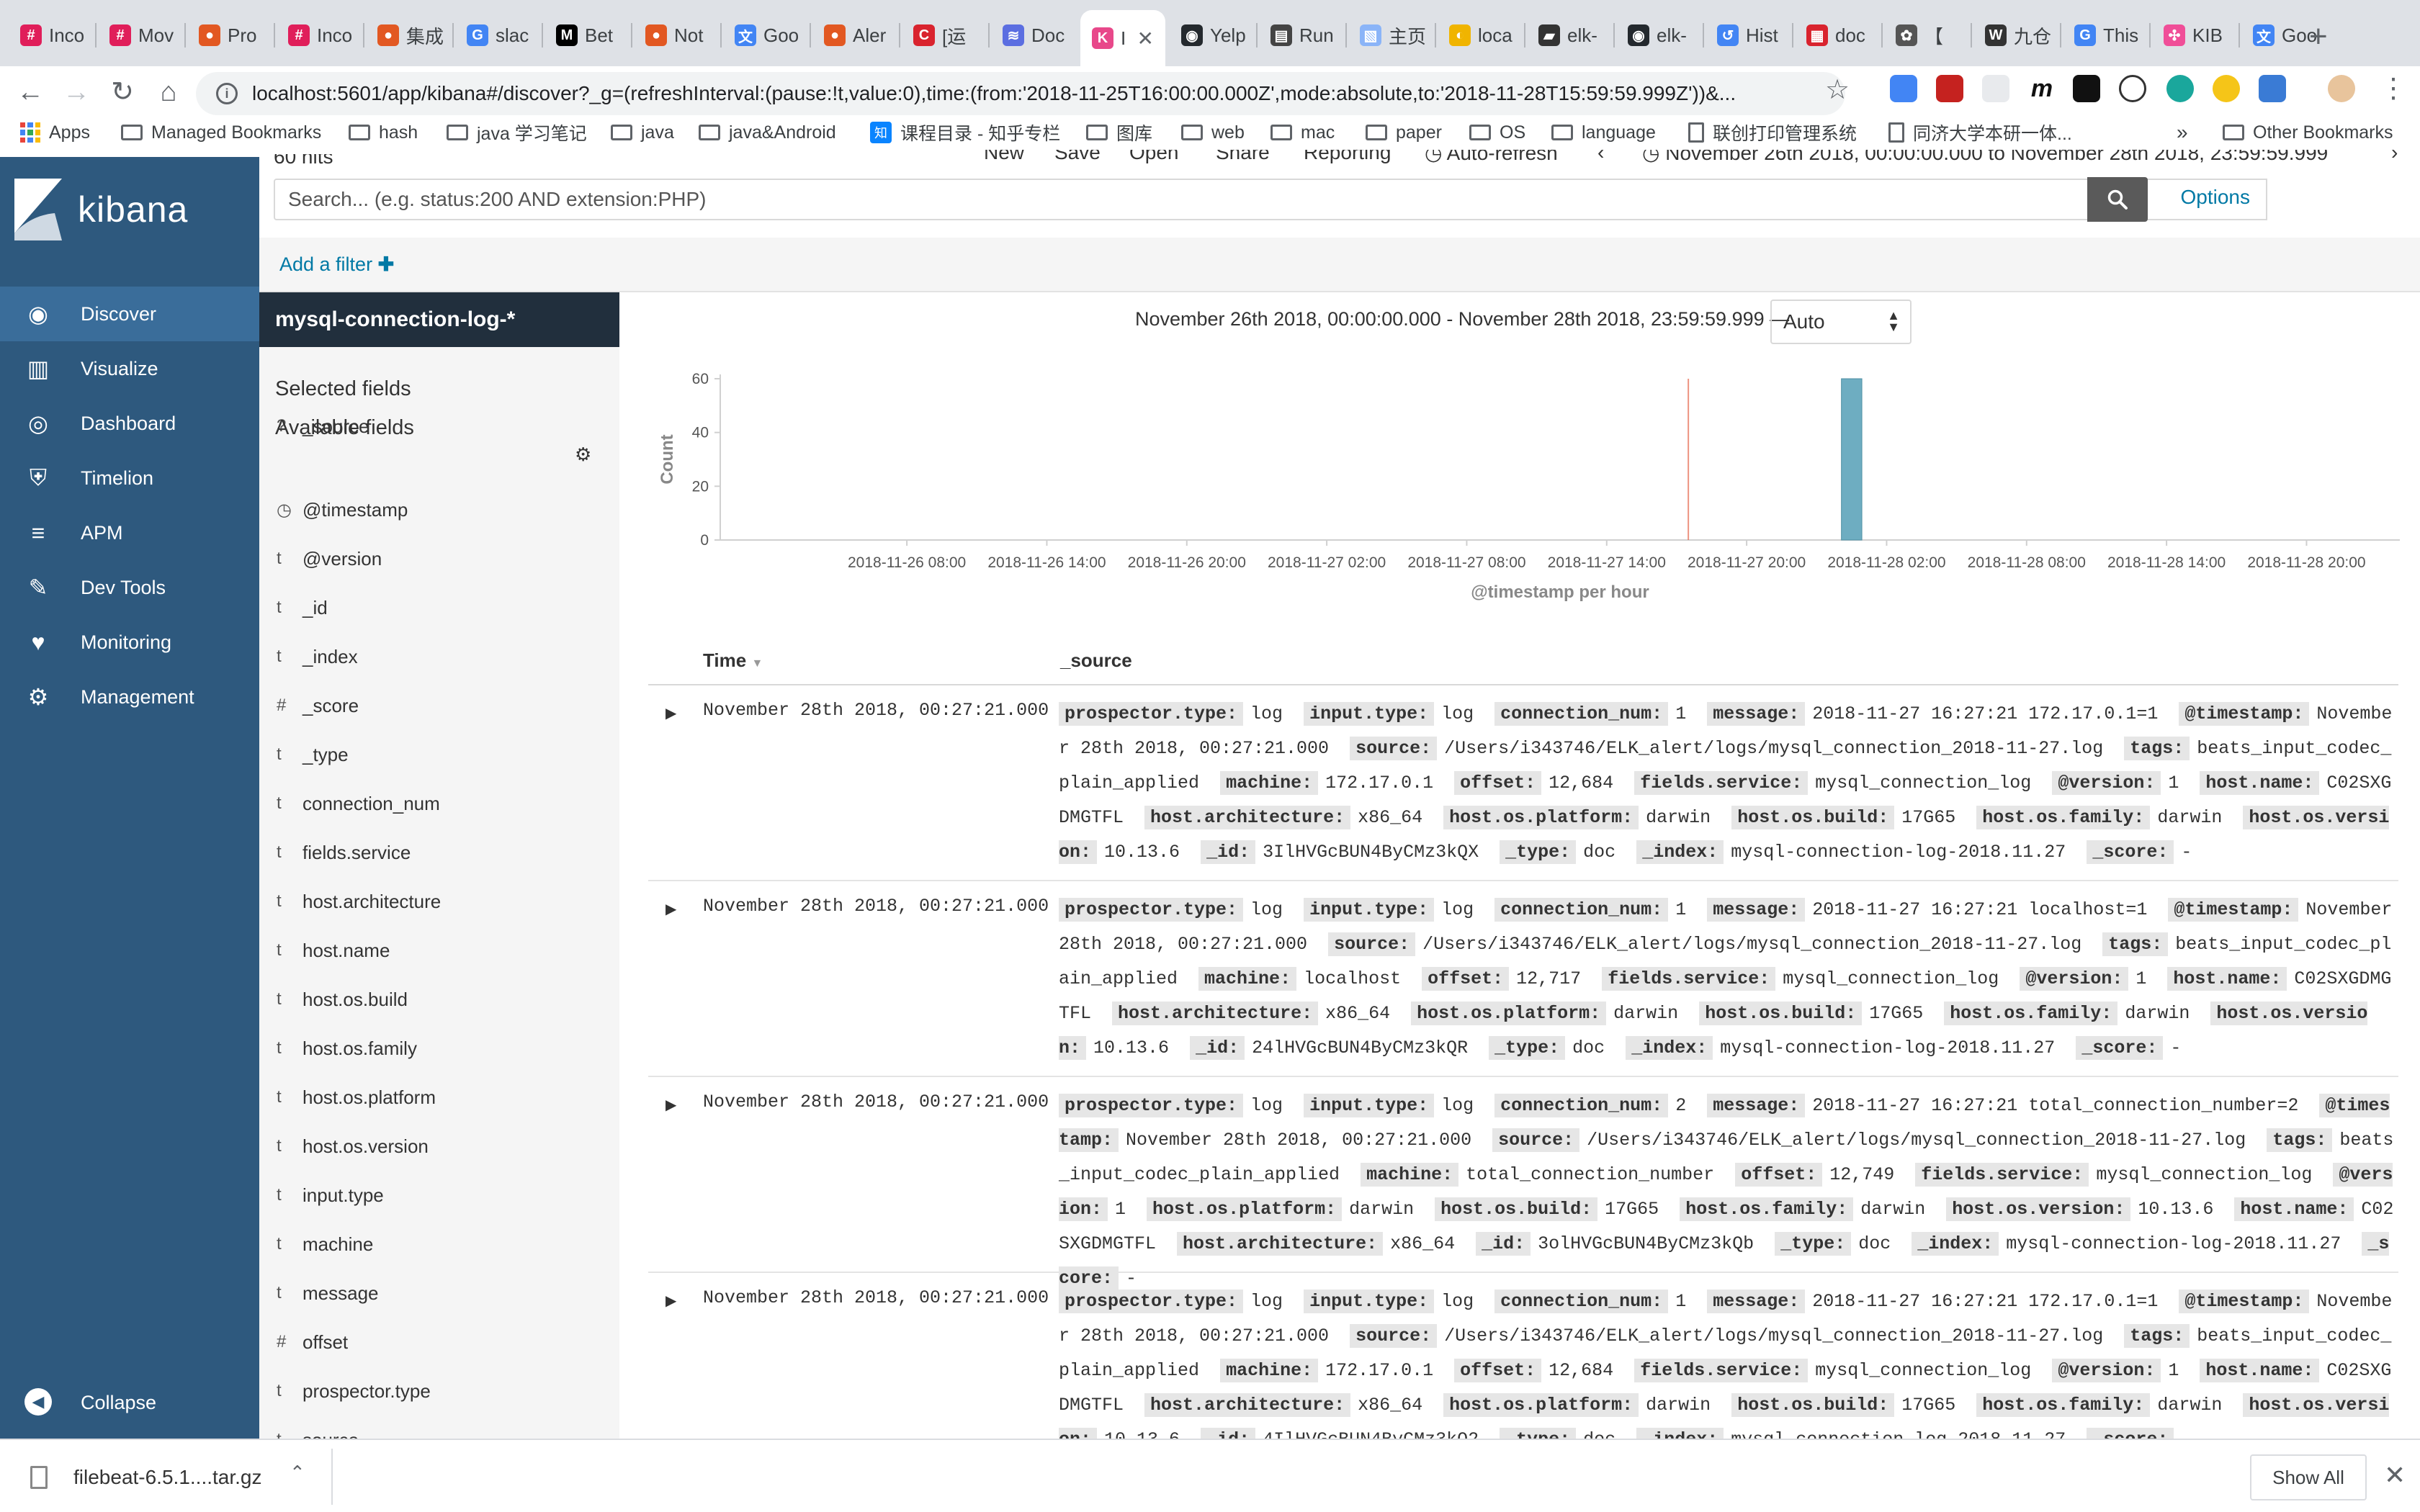 The width and height of the screenshot is (2420, 1512). I want to click on close-tab-icon: ✕, so click(1145, 38).